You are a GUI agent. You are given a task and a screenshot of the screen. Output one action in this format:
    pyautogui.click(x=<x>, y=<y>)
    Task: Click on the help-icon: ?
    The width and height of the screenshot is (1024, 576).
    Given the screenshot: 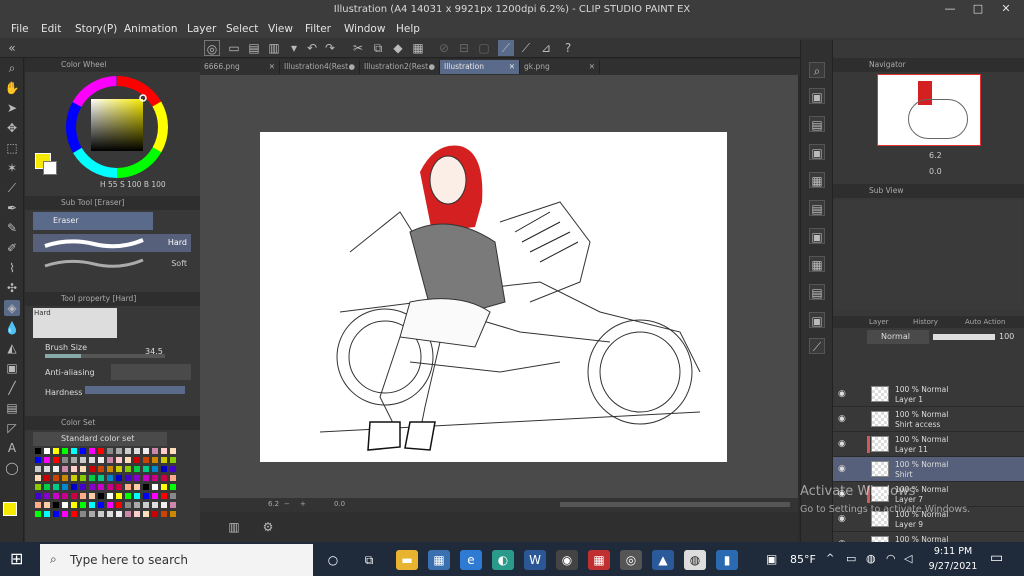 What is the action you would take?
    pyautogui.click(x=568, y=48)
    